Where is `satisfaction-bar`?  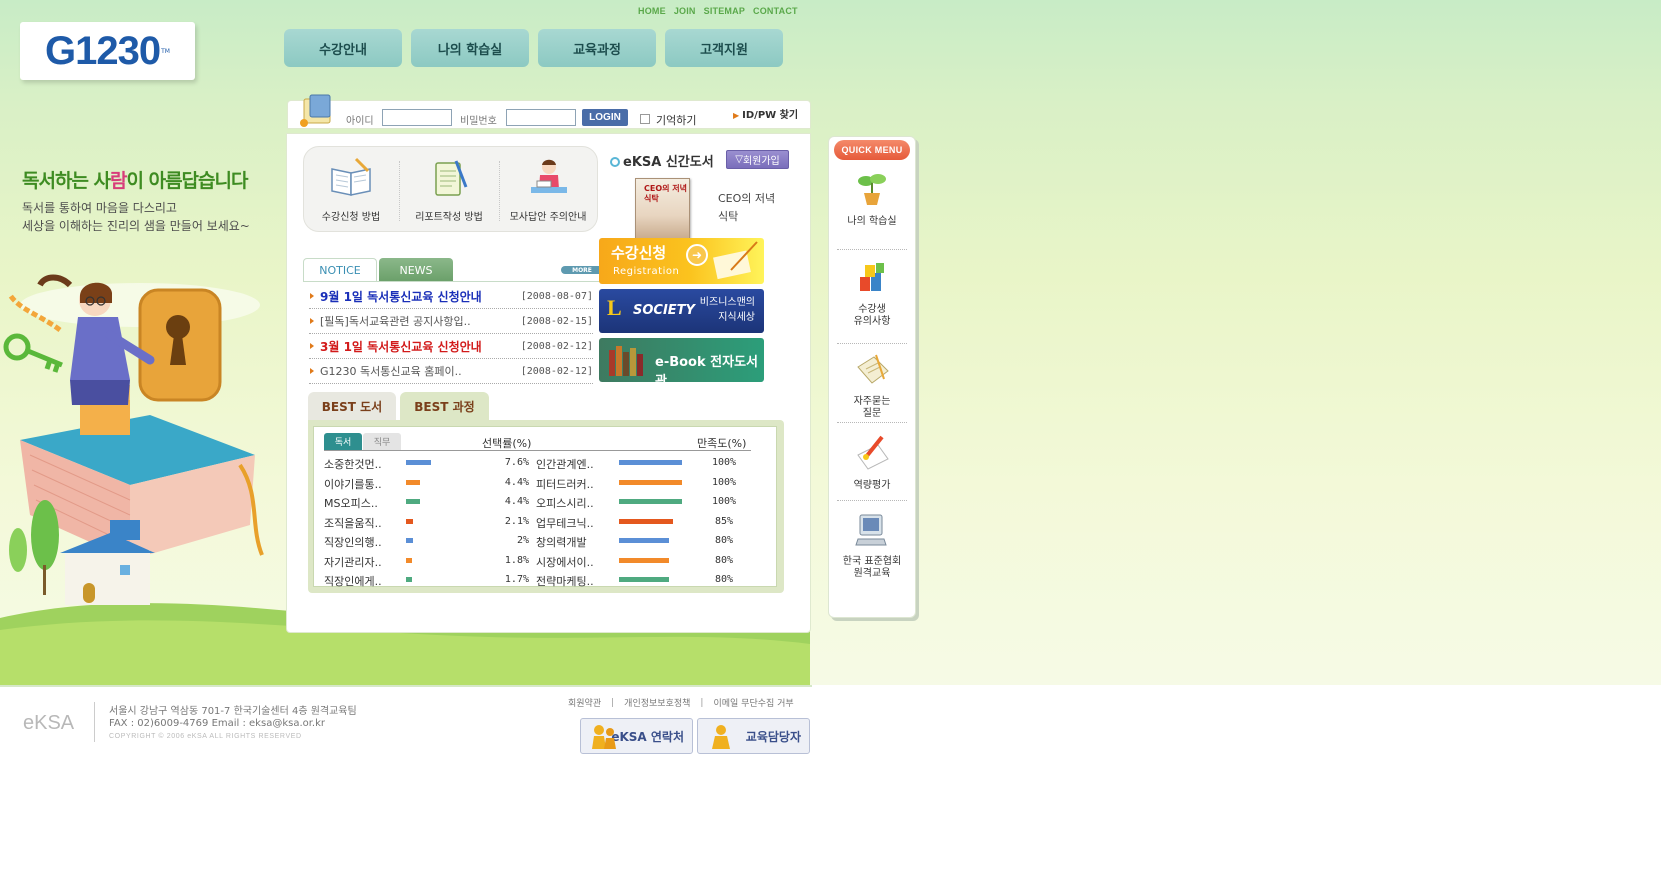
satisfaction-bar is located at coordinates (650, 482).